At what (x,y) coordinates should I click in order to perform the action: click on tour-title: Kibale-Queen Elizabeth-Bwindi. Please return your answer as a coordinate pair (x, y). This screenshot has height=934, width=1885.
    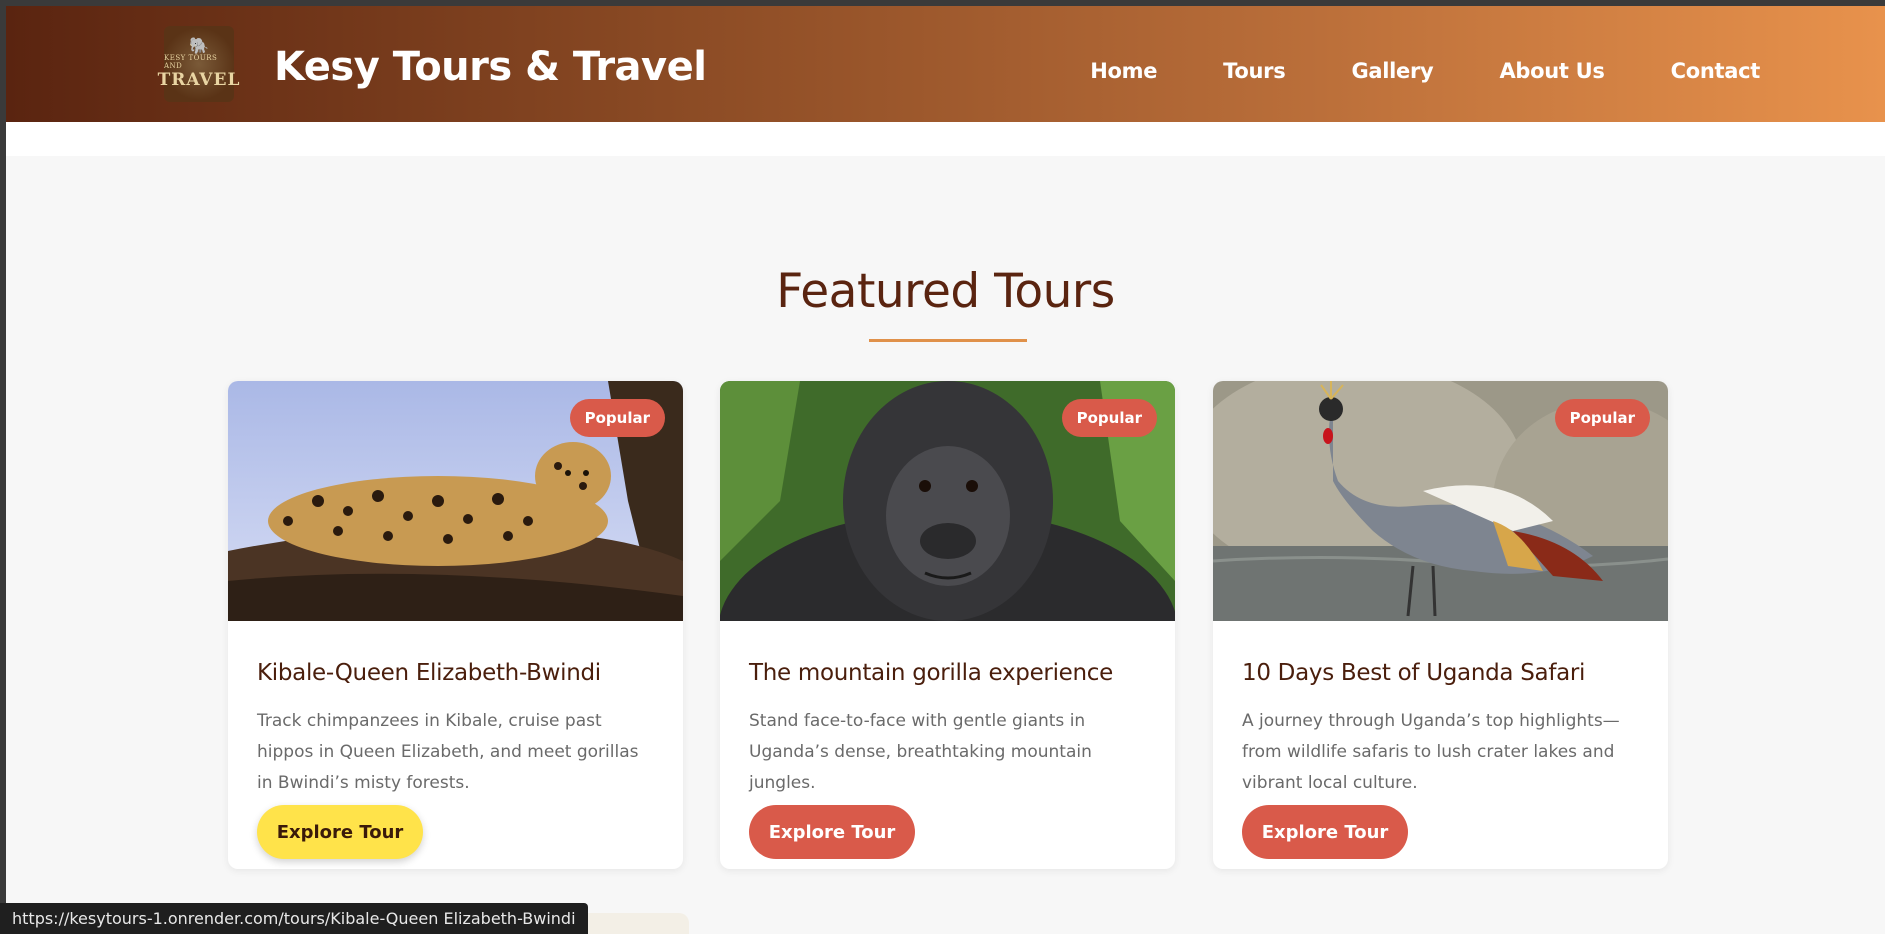
    Looking at the image, I should click on (429, 673).